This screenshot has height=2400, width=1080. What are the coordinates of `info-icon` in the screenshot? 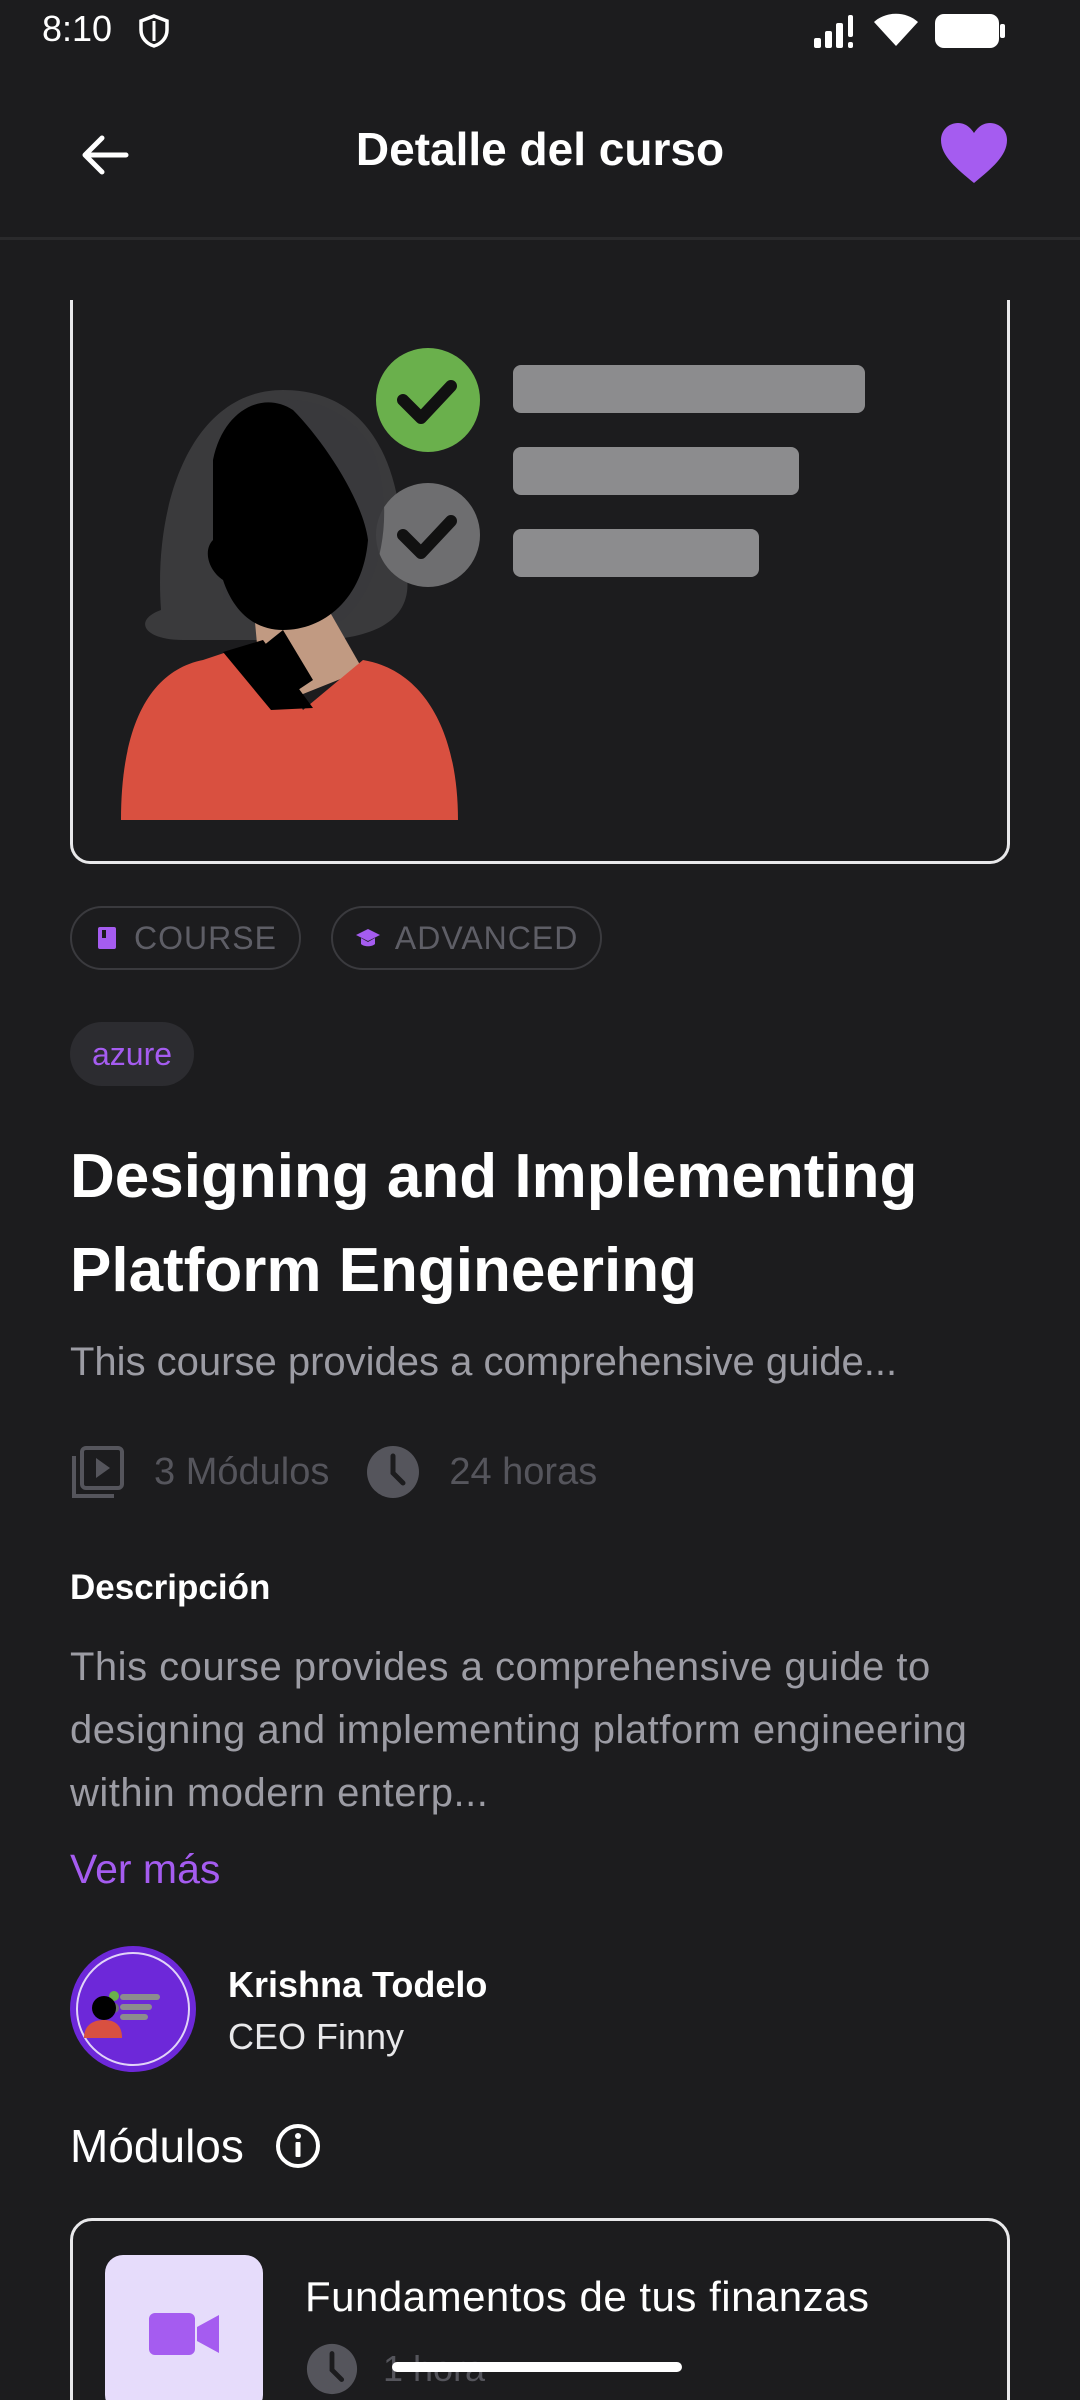 It's located at (298, 2146).